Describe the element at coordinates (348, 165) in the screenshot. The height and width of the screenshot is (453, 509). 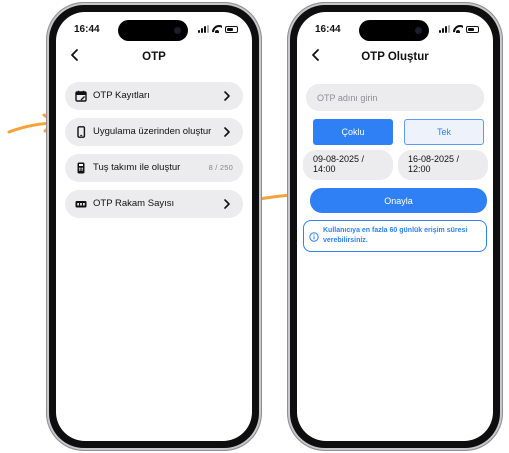
I see `start-date-picker: 09-08-2025 / 14:00` at that location.